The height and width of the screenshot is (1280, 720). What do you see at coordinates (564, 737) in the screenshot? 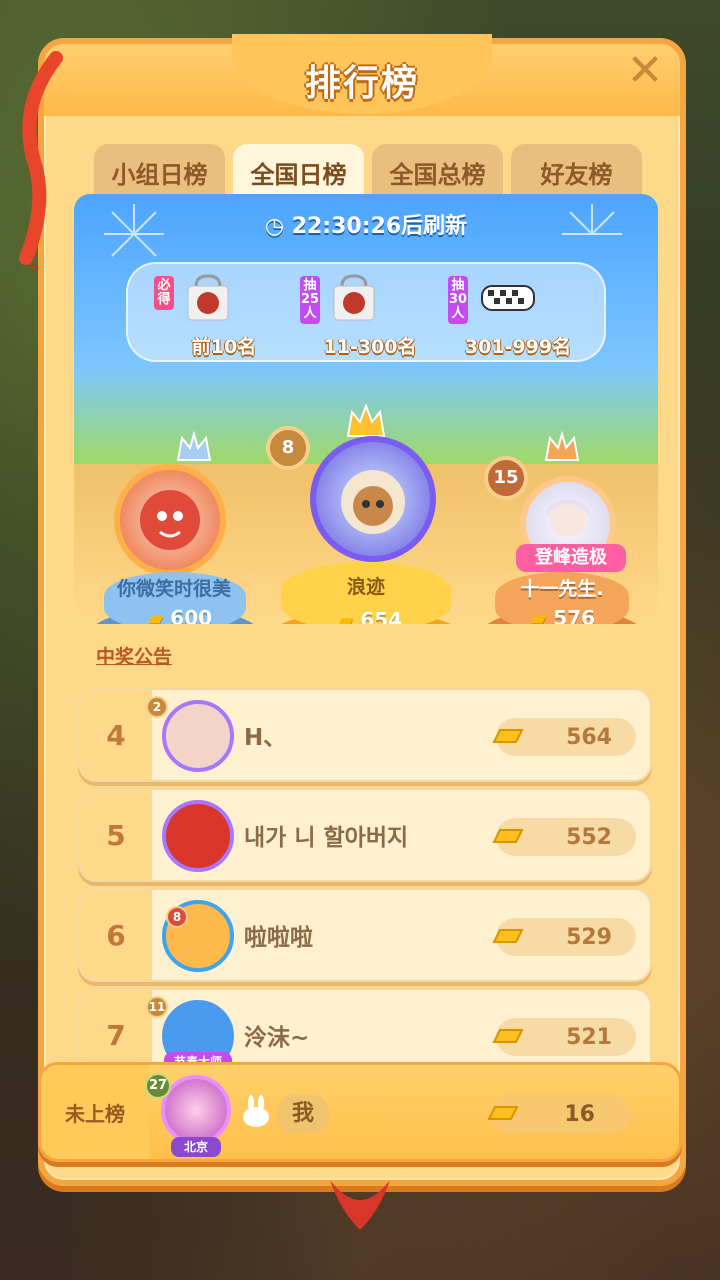
I see `score-pill: 564` at bounding box center [564, 737].